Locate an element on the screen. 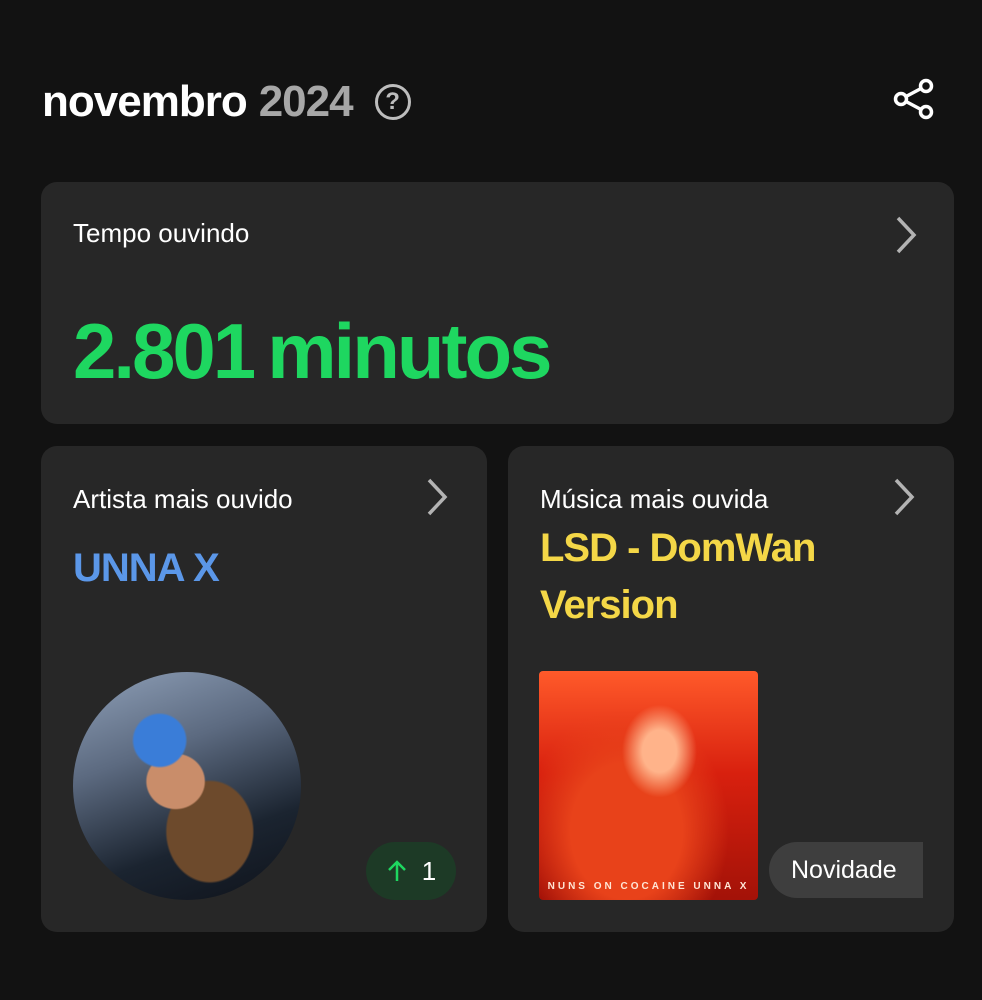 The height and width of the screenshot is (1000, 982). year-title: 2024 is located at coordinates (306, 101).